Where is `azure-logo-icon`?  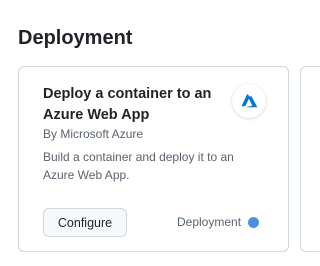
azure-logo-icon is located at coordinates (249, 101).